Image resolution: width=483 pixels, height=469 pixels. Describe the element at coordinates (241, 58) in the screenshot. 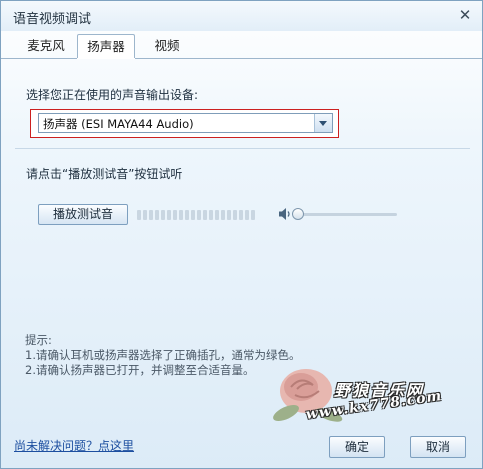

I see `tab-divider` at that location.